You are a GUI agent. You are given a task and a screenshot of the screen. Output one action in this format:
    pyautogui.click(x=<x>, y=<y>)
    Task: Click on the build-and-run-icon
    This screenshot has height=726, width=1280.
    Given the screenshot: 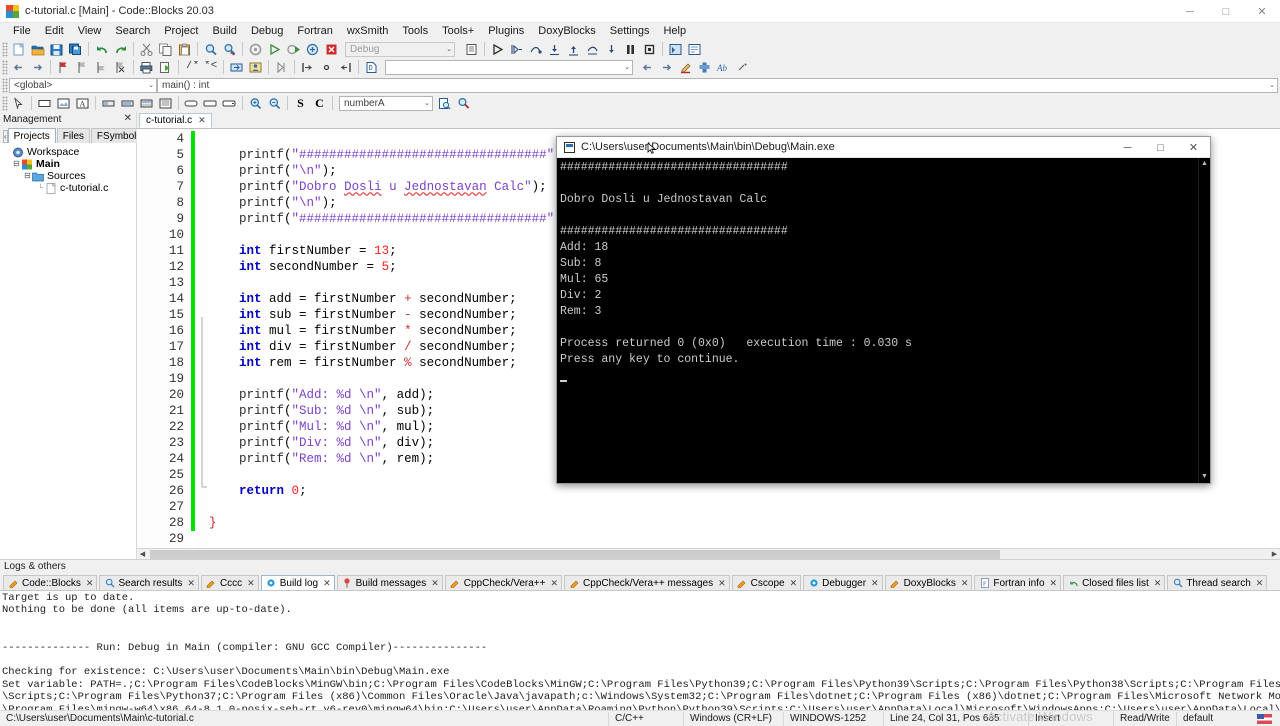 What is the action you would take?
    pyautogui.click(x=293, y=49)
    